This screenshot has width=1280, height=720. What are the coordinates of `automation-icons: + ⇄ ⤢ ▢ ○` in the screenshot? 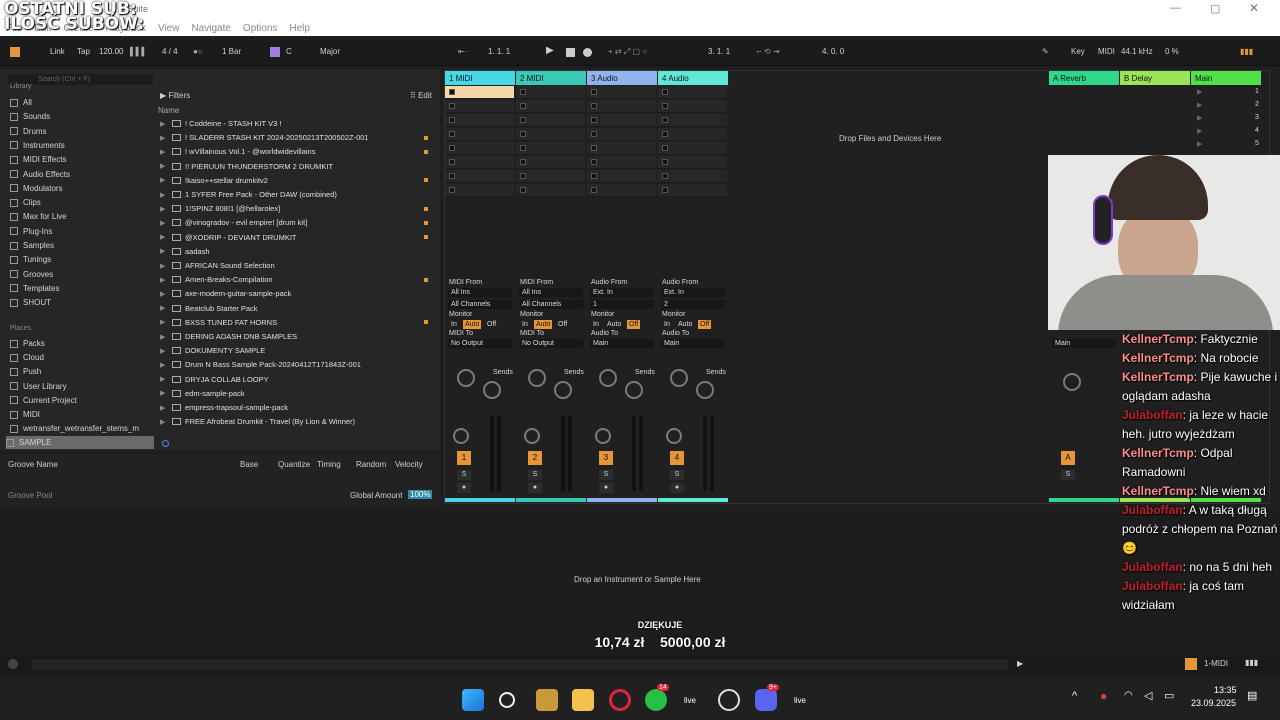 It's located at (627, 52).